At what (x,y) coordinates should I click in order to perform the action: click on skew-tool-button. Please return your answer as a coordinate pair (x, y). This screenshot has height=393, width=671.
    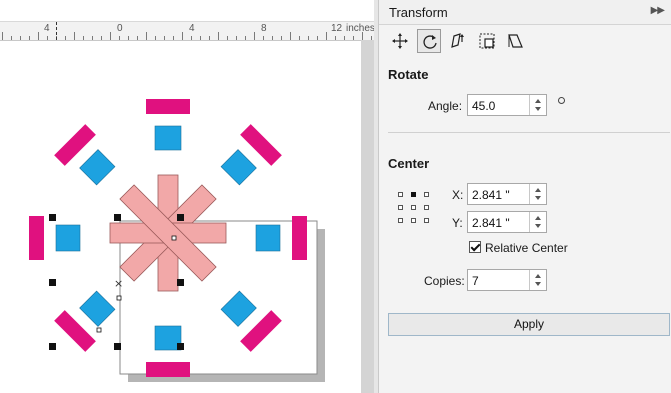
    Looking at the image, I should click on (516, 41).